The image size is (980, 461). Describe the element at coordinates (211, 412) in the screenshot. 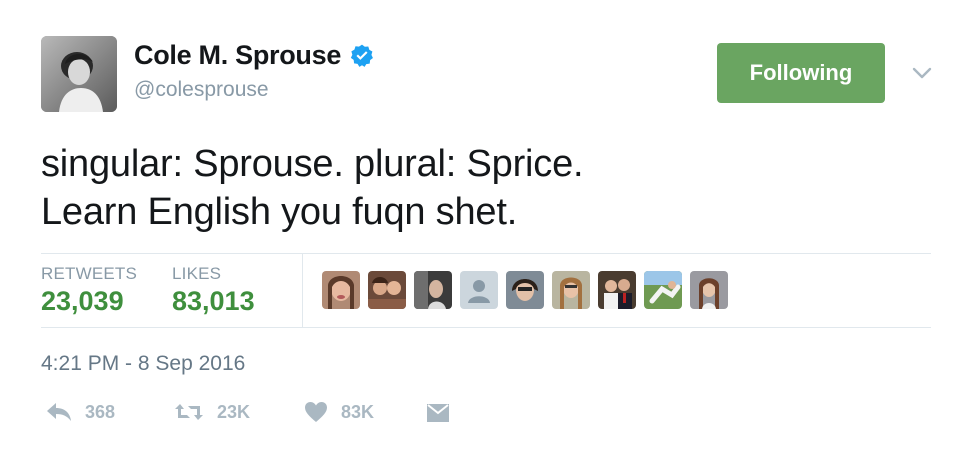

I see `retweet-button: 23K` at that location.